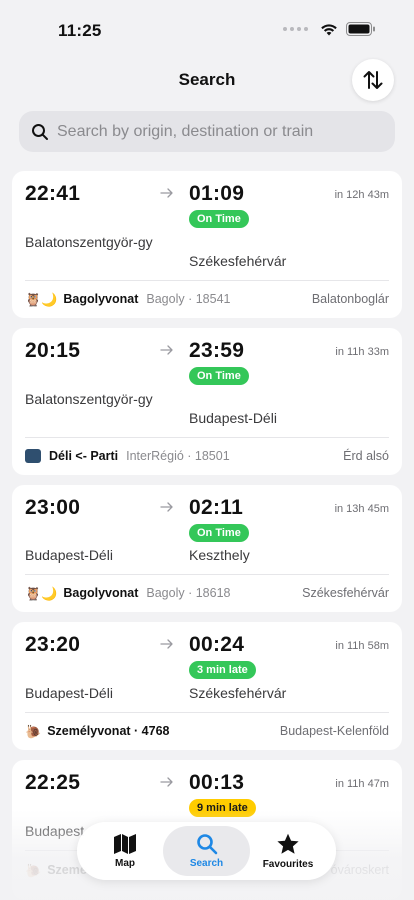 Image resolution: width=414 pixels, height=900 pixels. What do you see at coordinates (188, 299) in the screenshot?
I see `train-number: Bagoly · 18541` at bounding box center [188, 299].